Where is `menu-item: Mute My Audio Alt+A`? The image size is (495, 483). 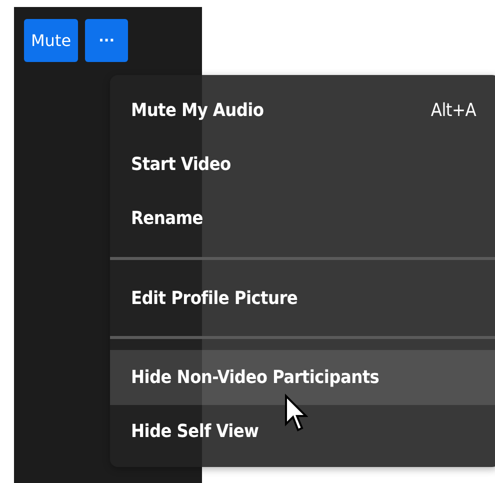
menu-item: Mute My Audio Alt+A is located at coordinates (302, 110).